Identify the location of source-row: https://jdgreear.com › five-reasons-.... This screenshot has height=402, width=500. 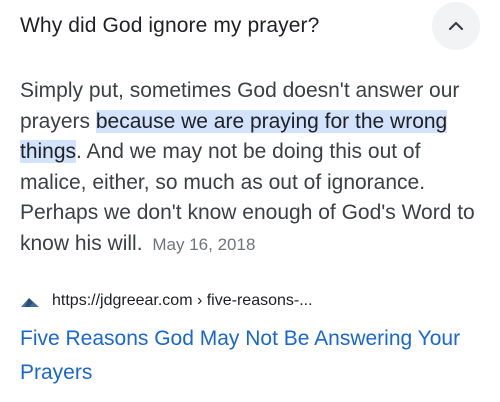
(166, 301).